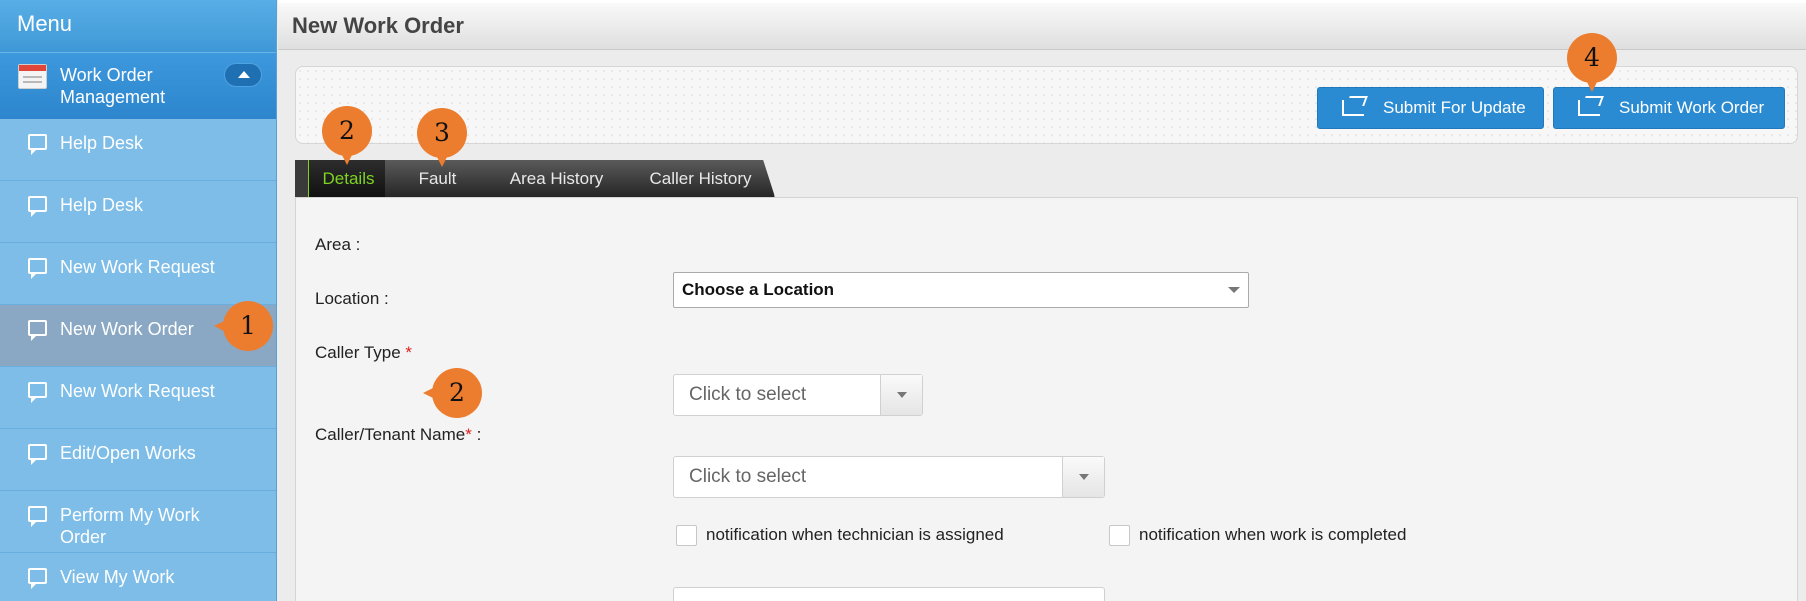 This screenshot has height=601, width=1806. I want to click on sidebar-section-work-order-management: Work Order Management, so click(138, 85).